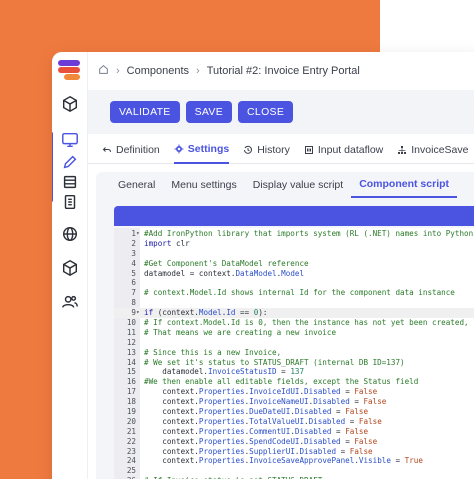 This screenshot has height=479, width=474. Describe the element at coordinates (198, 71) in the screenshot. I see `chevron-right-icon: ›` at that location.